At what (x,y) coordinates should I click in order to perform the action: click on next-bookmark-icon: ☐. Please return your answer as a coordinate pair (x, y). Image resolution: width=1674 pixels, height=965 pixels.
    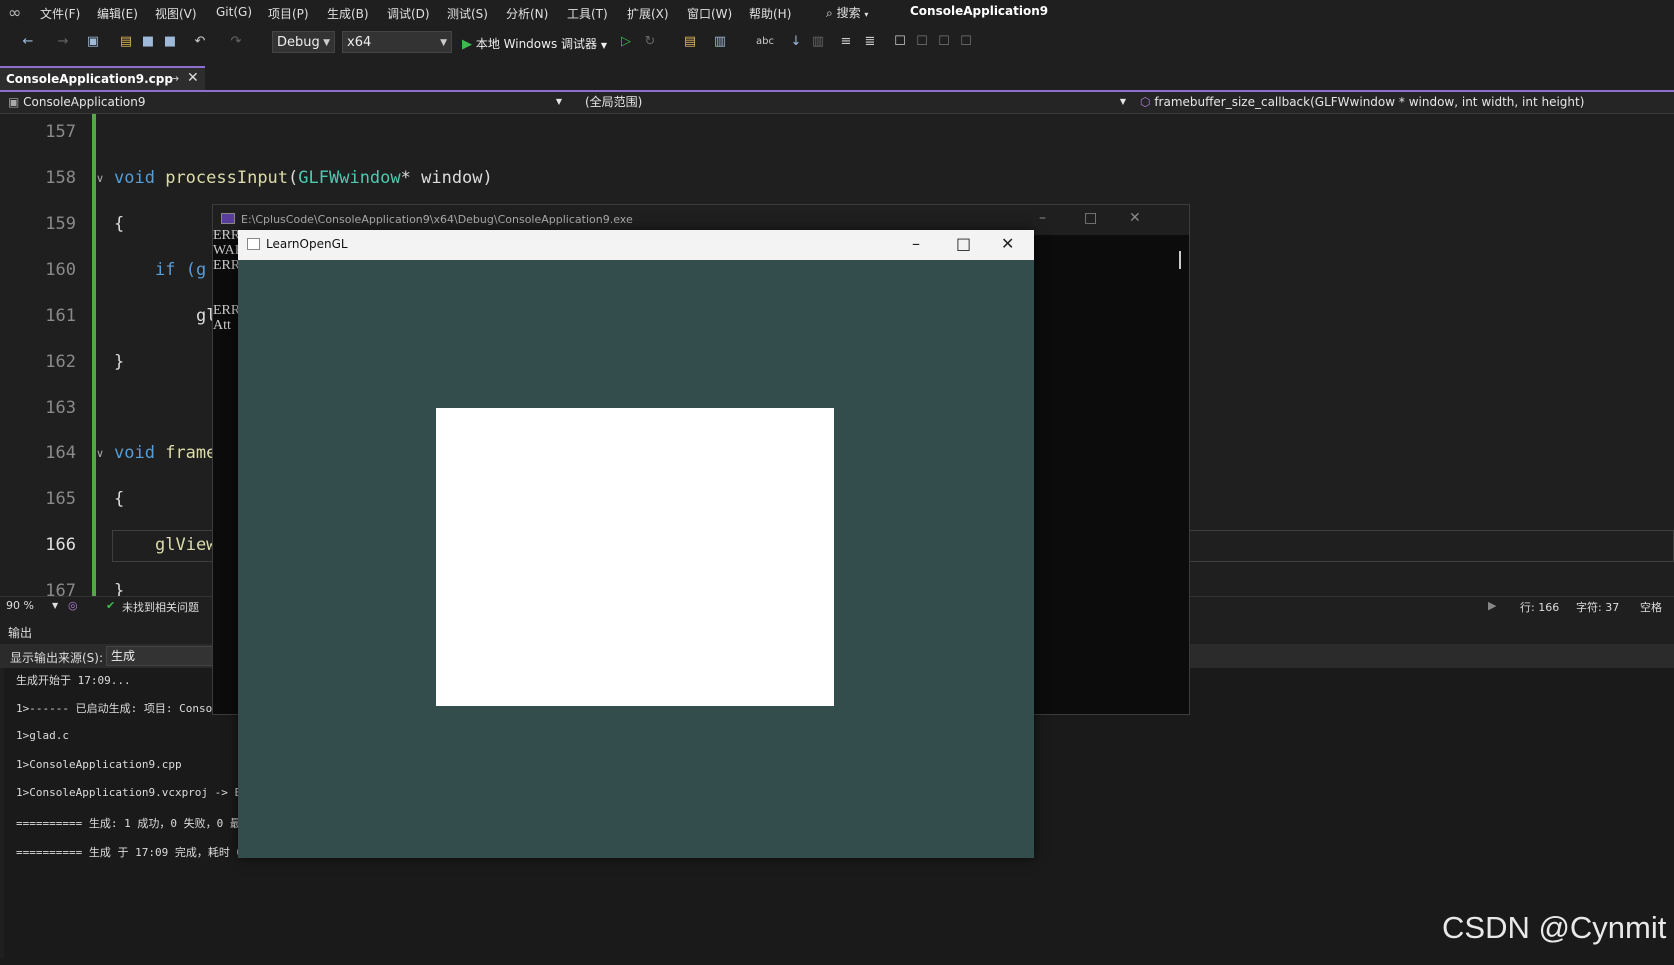
    Looking at the image, I should click on (944, 42).